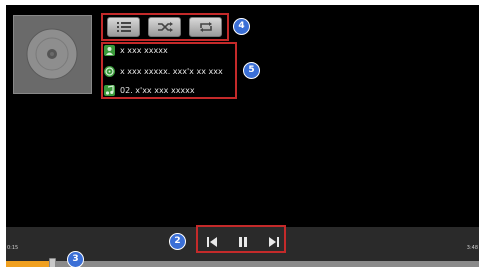 The height and width of the screenshot is (270, 484). Describe the element at coordinates (75, 259) in the screenshot. I see `callout-badge-3: 3` at that location.